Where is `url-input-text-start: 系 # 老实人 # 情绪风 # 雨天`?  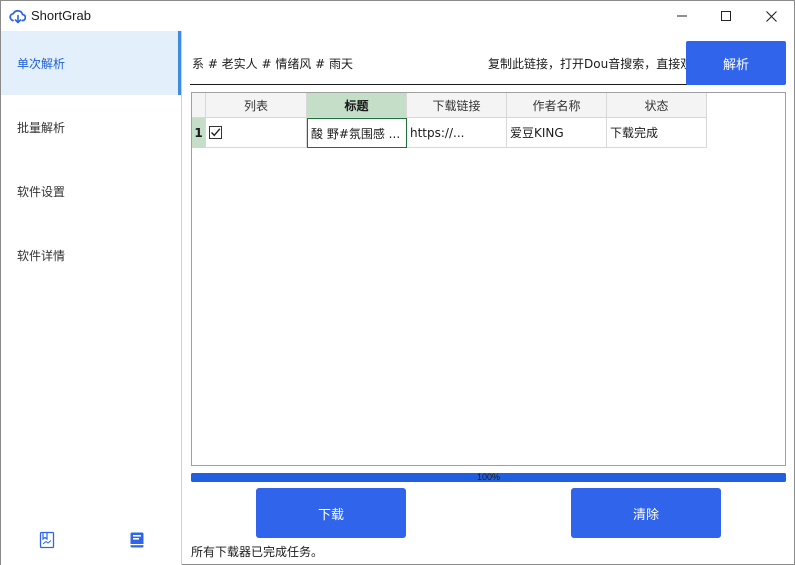 url-input-text-start: 系 # 老实人 # 情绪风 # 雨天 is located at coordinates (273, 64).